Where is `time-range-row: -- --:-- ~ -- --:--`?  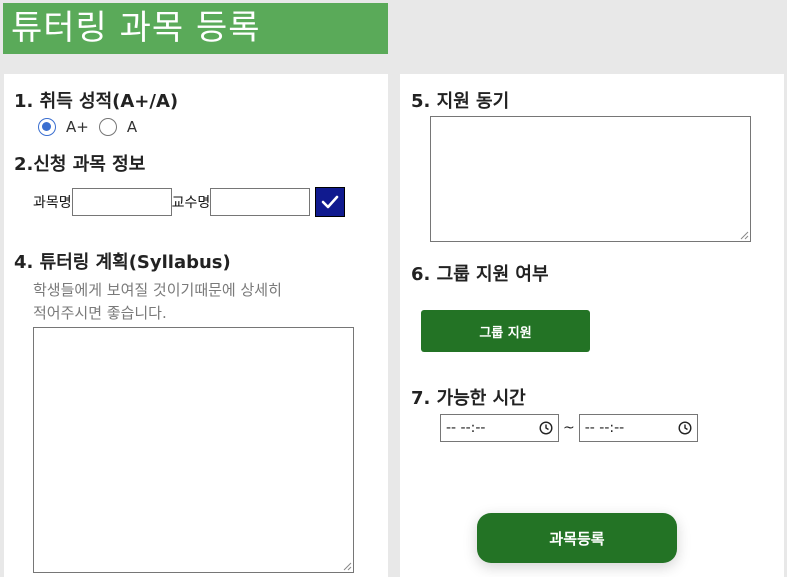 time-range-row: -- --:-- ~ -- --:-- is located at coordinates (569, 428).